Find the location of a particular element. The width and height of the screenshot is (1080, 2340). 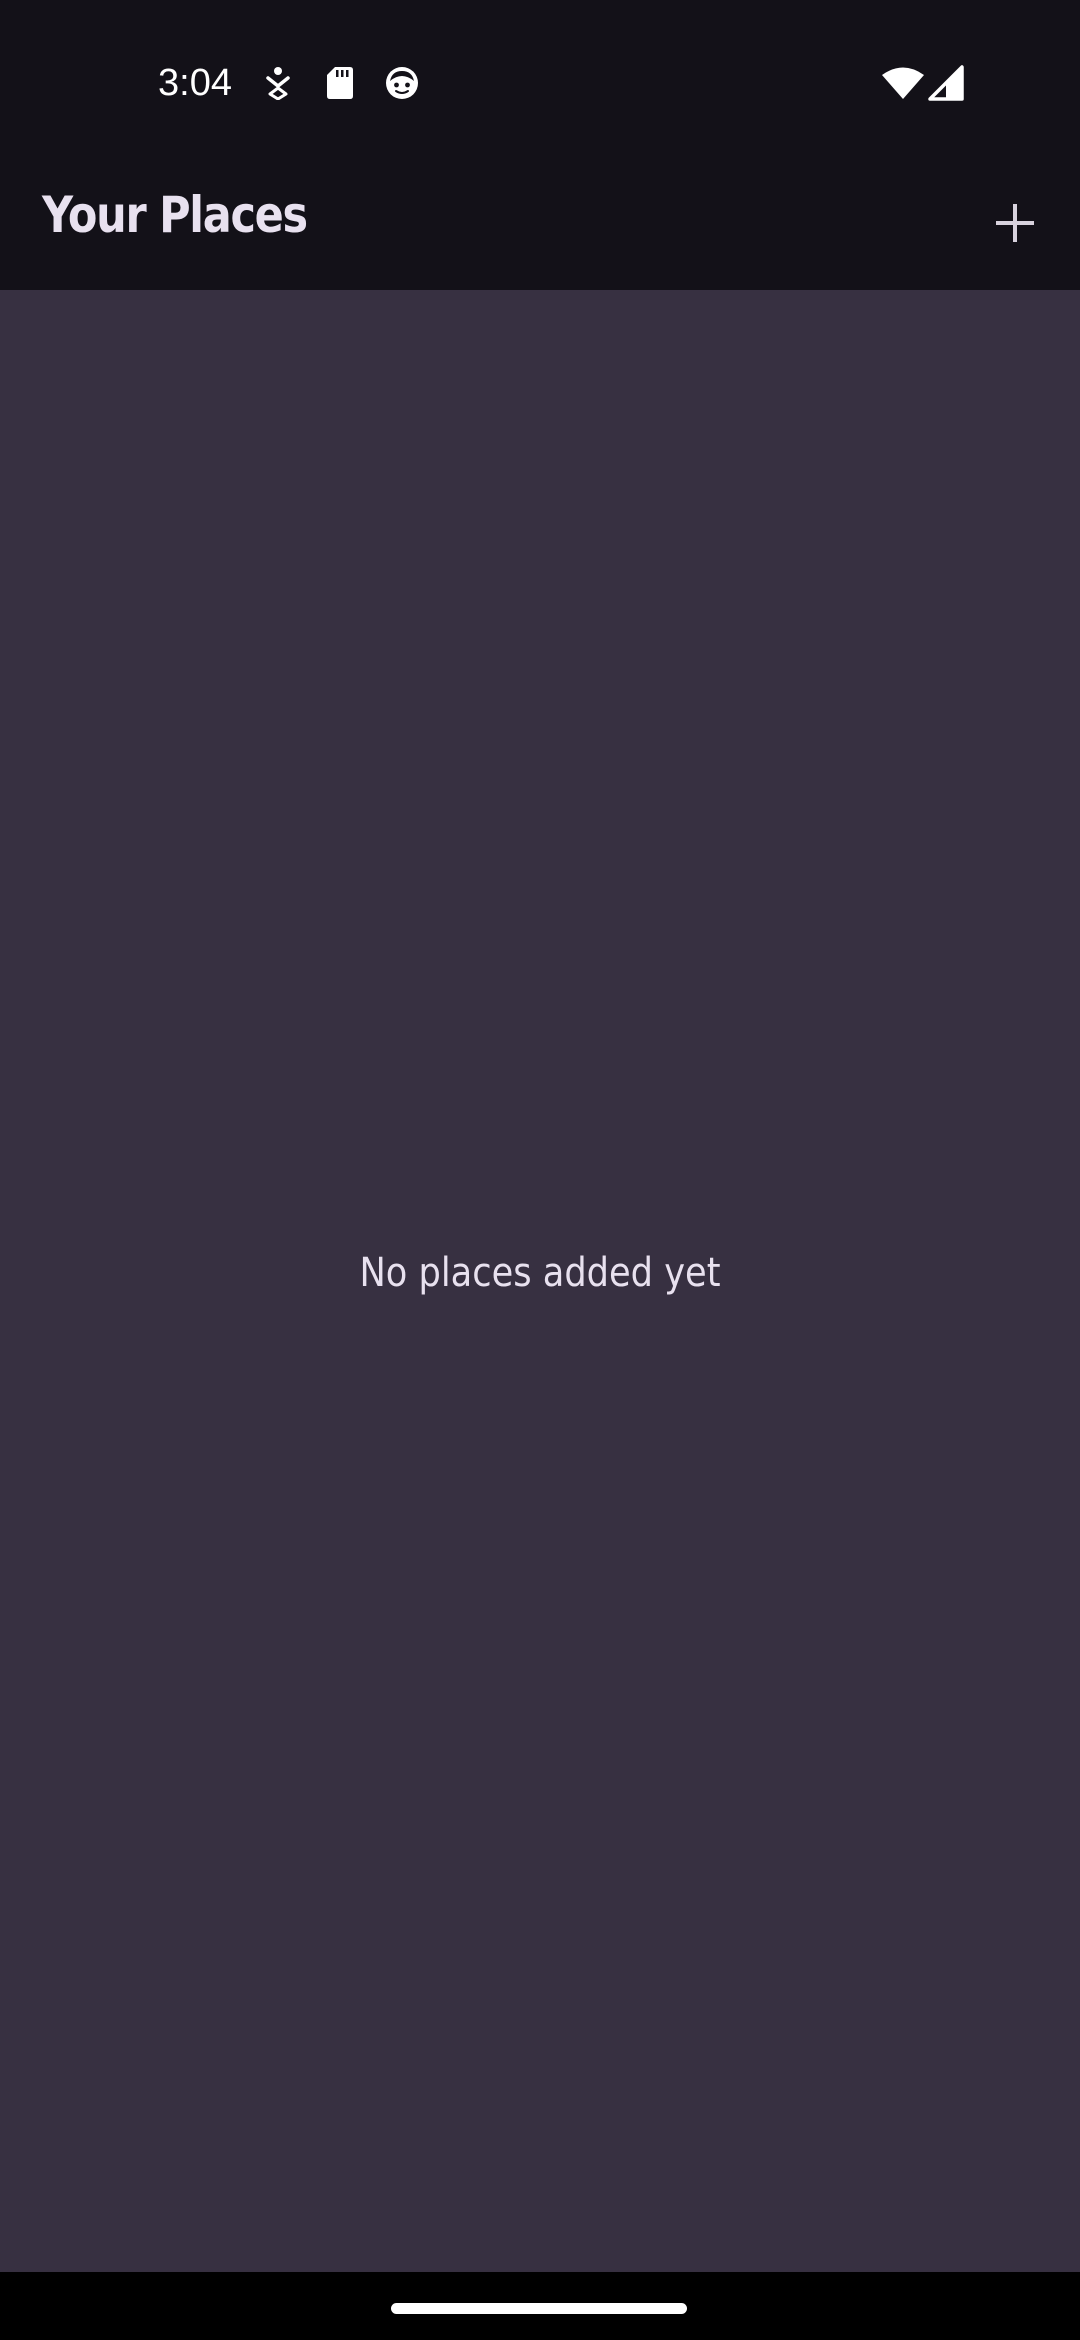

add-place-button is located at coordinates (1015, 223).